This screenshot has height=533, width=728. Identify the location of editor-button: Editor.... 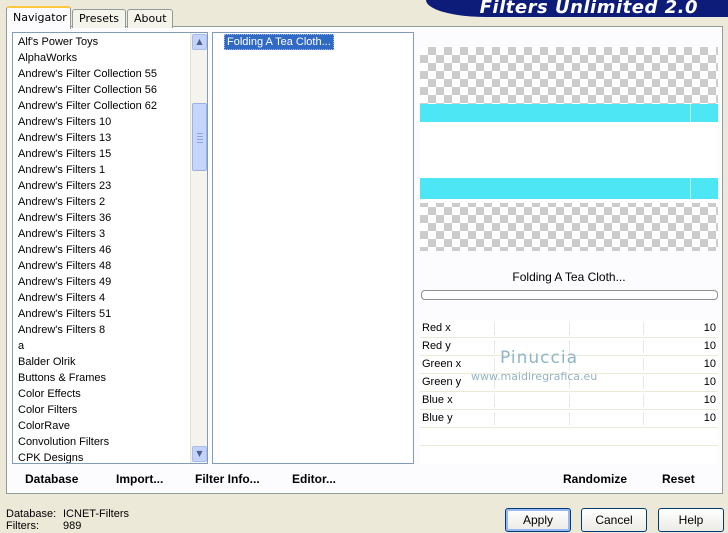
(314, 479).